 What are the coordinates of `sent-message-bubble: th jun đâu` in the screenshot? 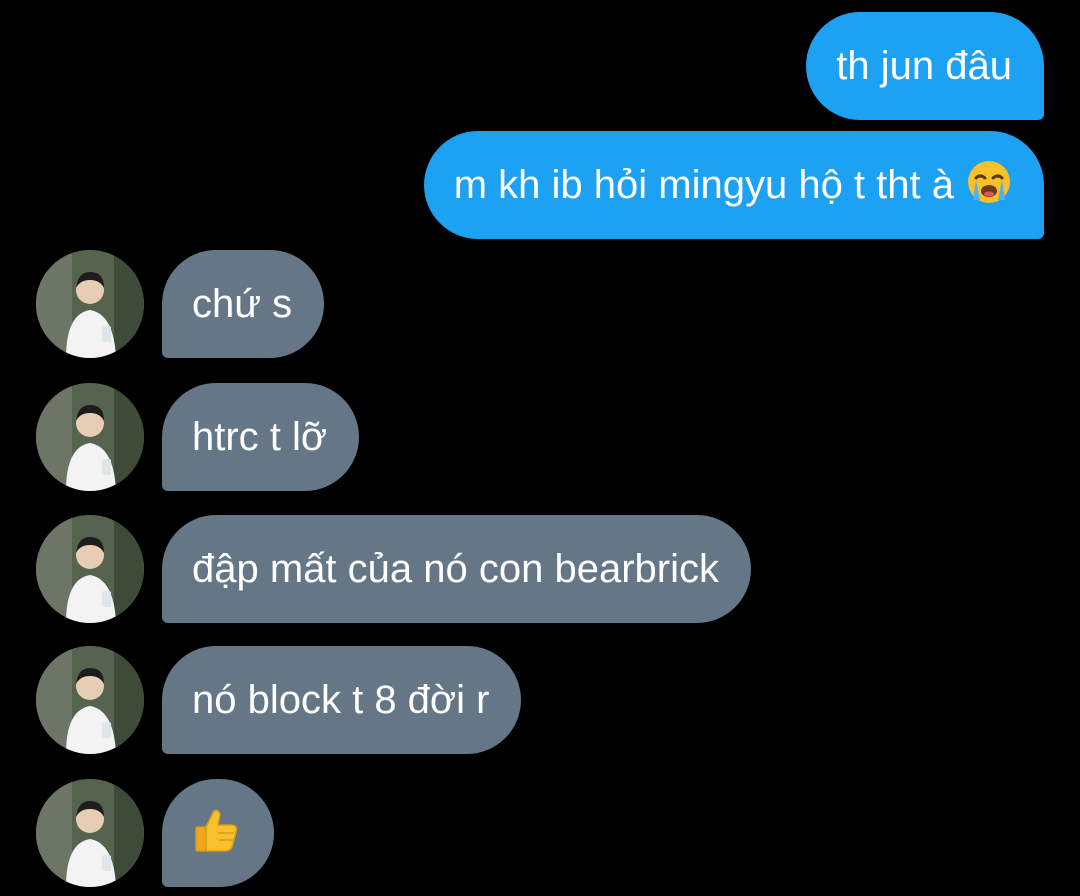 It's located at (925, 66).